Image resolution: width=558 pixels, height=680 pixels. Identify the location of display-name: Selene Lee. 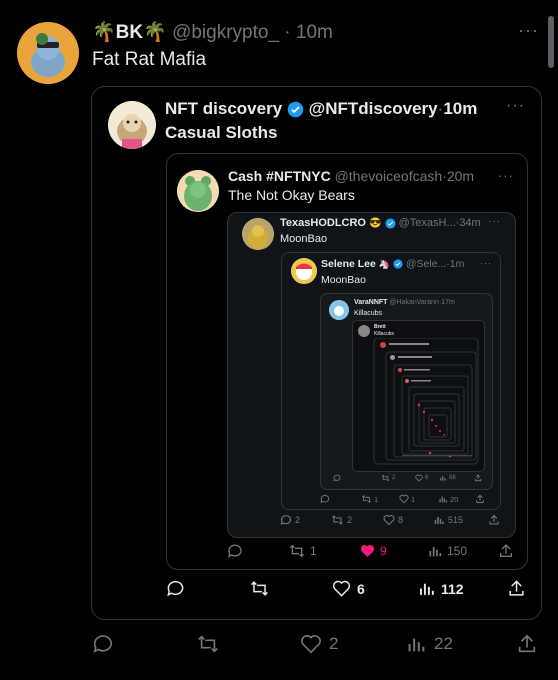
(348, 264).